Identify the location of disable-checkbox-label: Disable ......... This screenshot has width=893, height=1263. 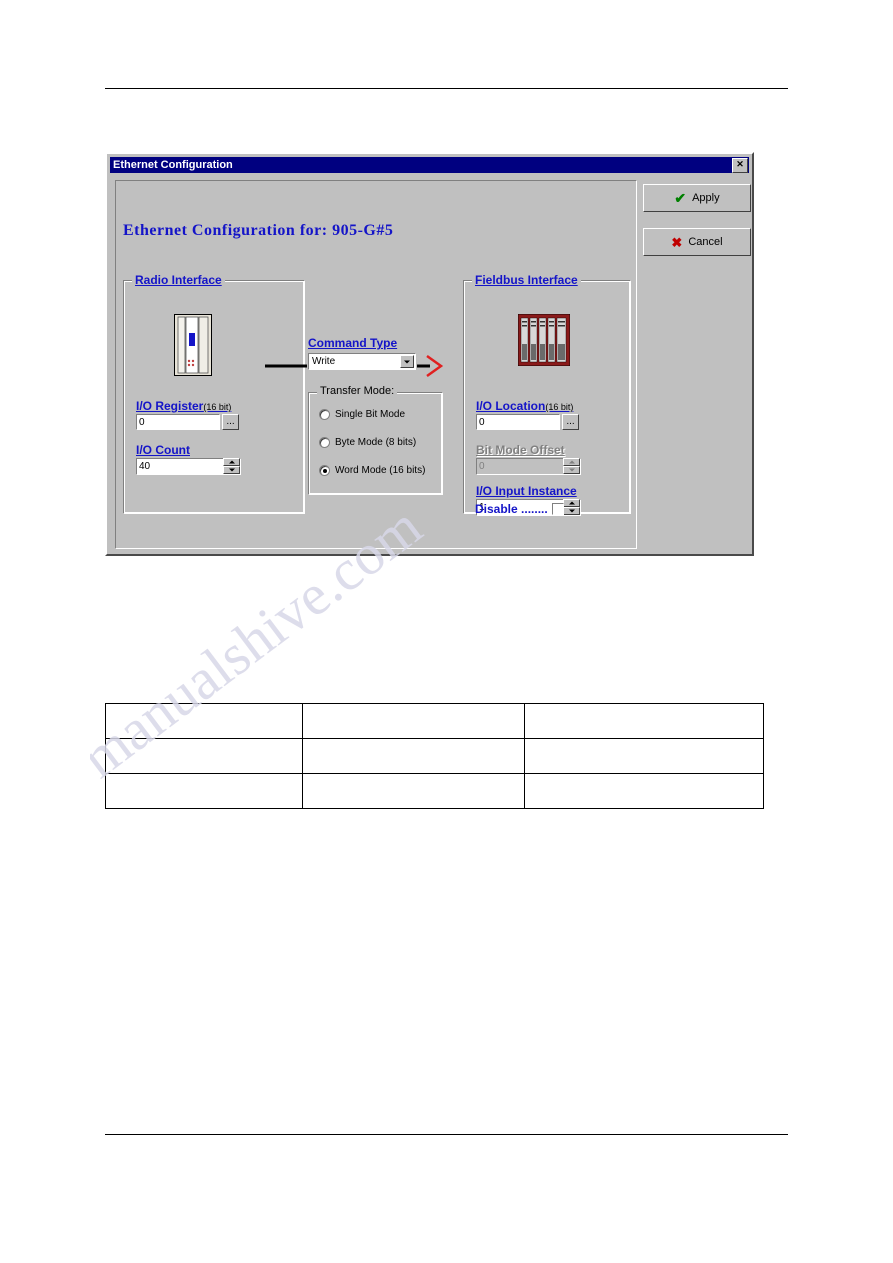
(511, 509).